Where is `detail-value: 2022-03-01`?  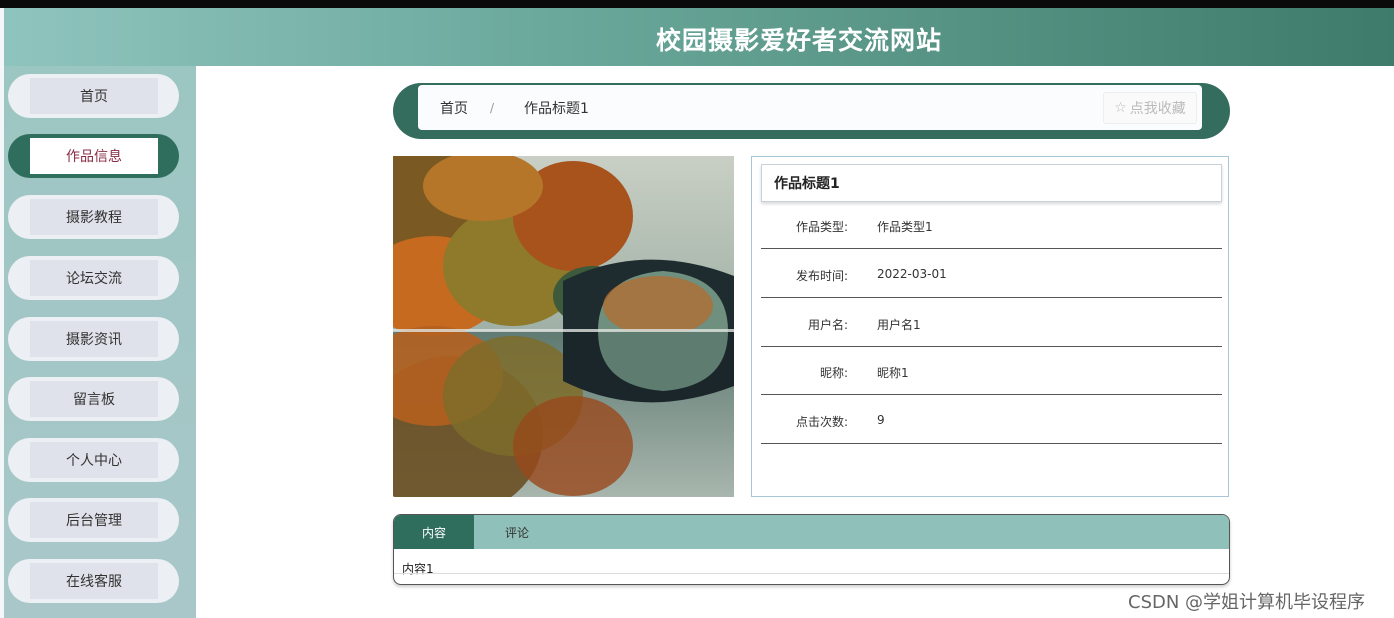 detail-value: 2022-03-01 is located at coordinates (912, 274).